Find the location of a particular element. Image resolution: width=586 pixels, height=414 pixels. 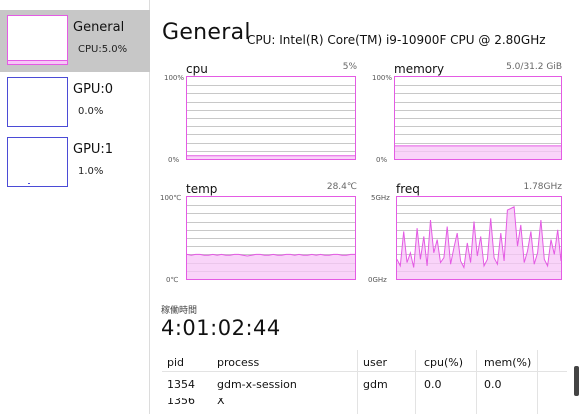

sidebar-item-value: CPU:5.0% is located at coordinates (103, 49).